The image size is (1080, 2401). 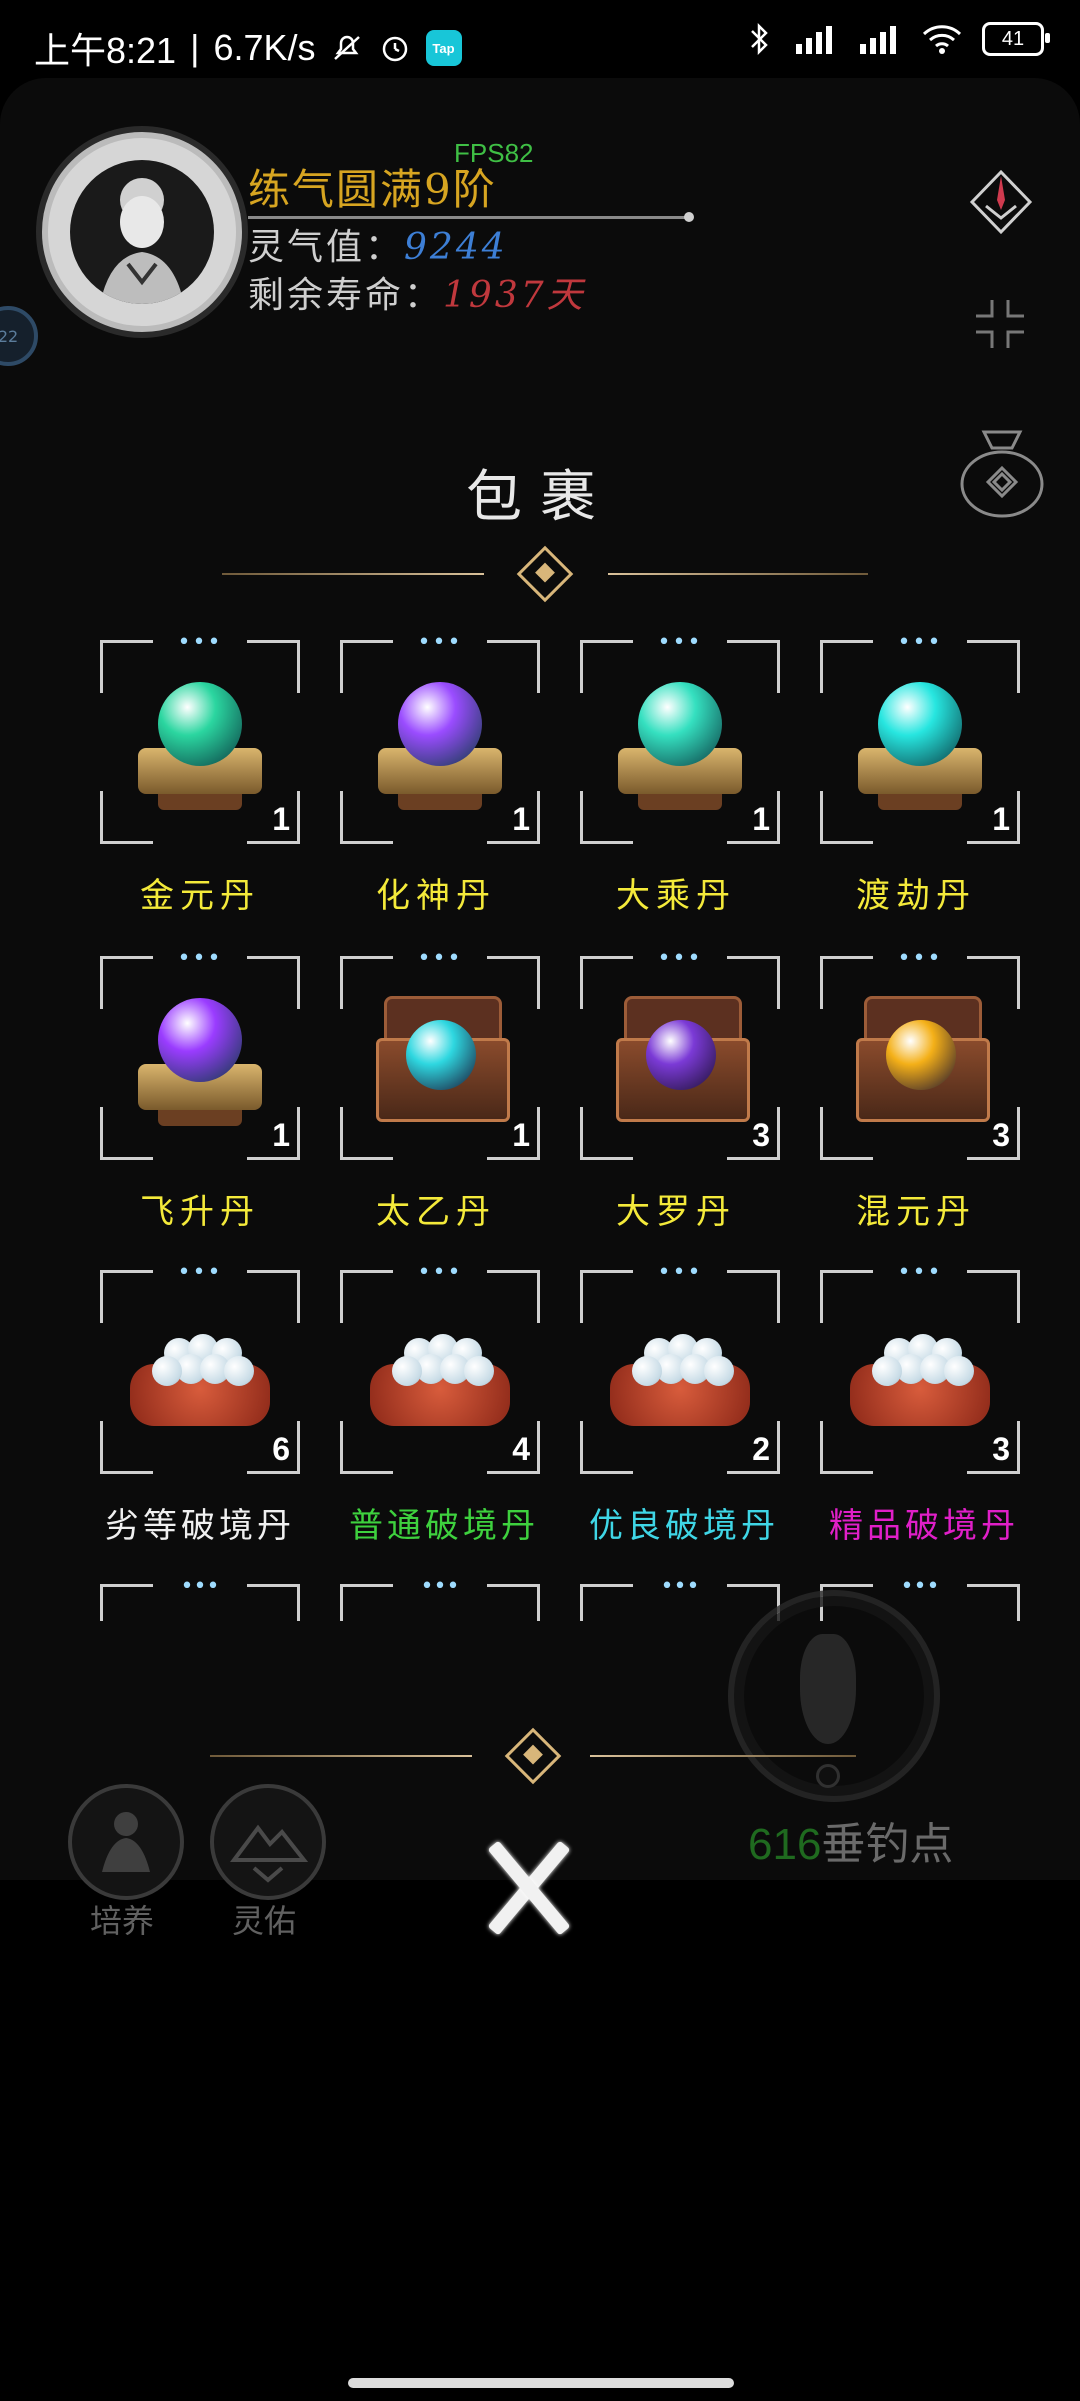 What do you see at coordinates (828, 1689) in the screenshot?
I see `fish-icon` at bounding box center [828, 1689].